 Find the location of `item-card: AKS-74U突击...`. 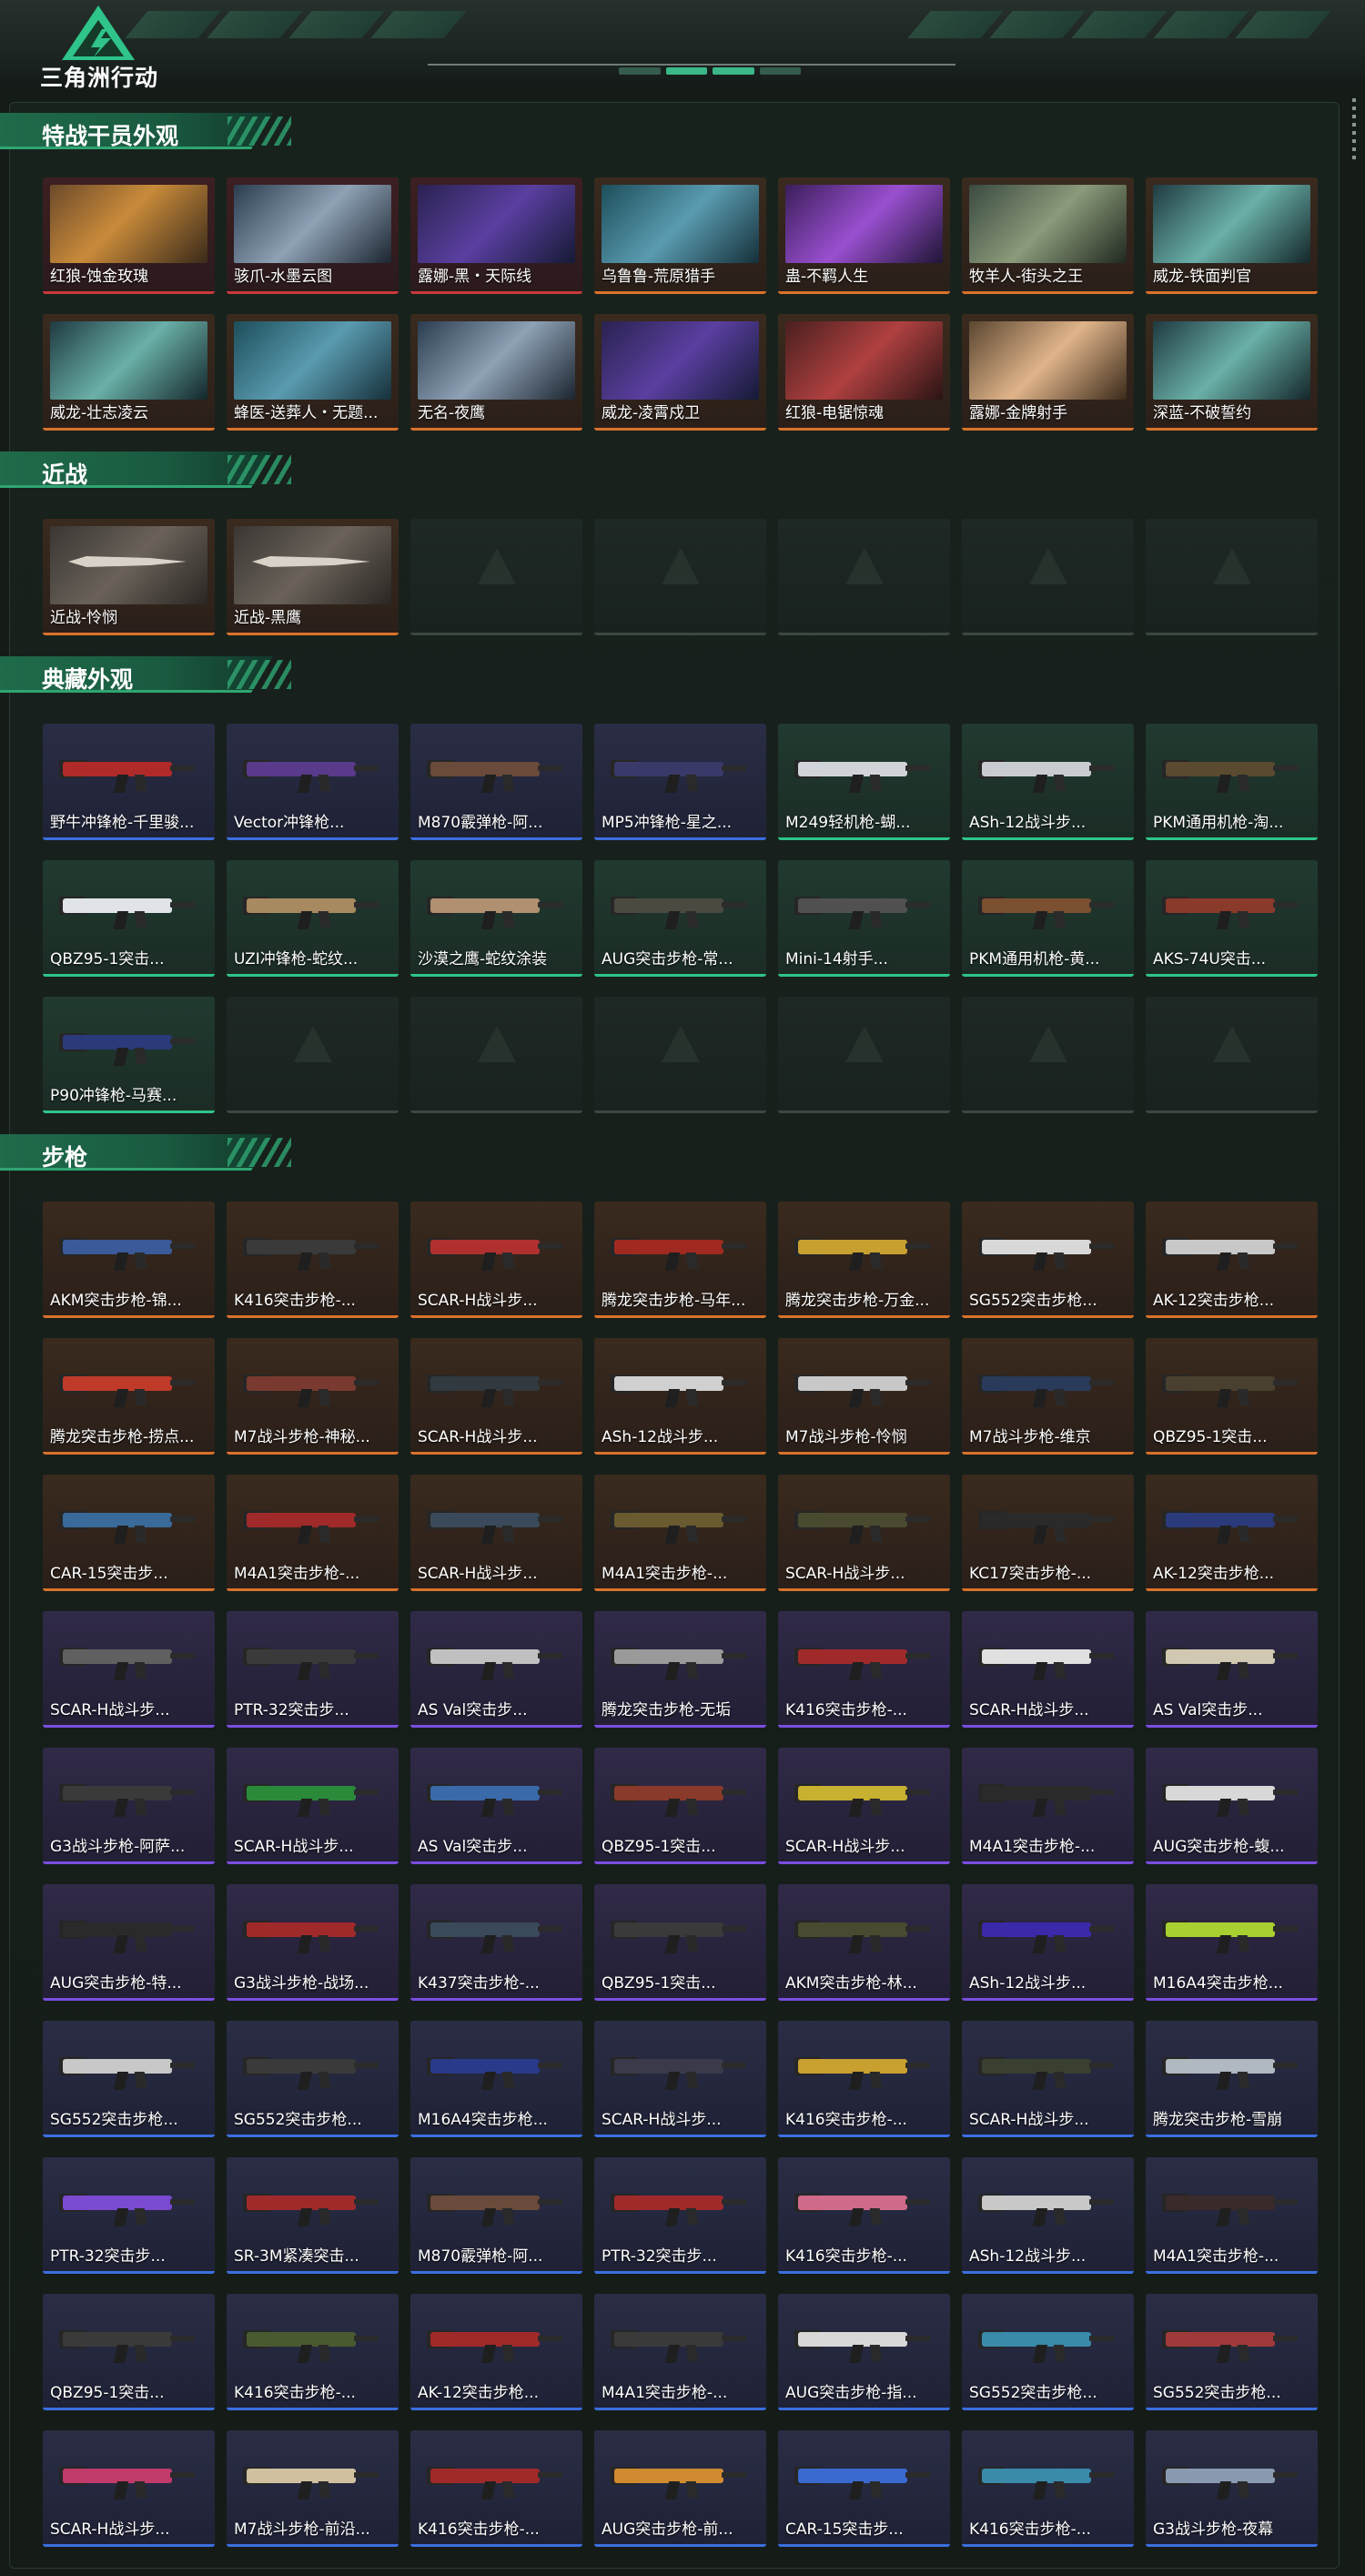

item-card: AKS-74U突击... is located at coordinates (1232, 918).